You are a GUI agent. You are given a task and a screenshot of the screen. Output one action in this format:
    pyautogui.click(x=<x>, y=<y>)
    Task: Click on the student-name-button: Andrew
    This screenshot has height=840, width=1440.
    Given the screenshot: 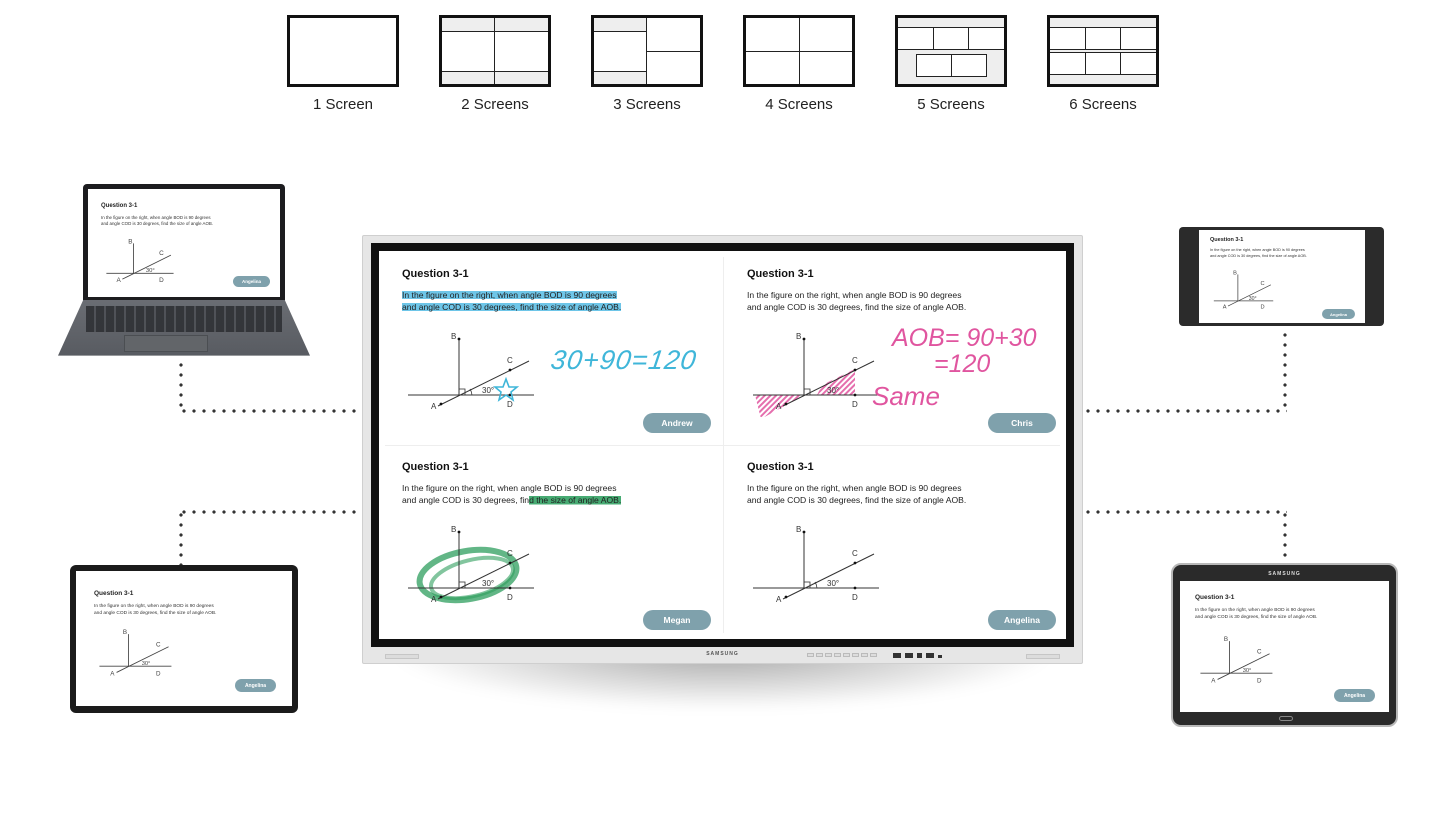 What is the action you would take?
    pyautogui.click(x=677, y=423)
    